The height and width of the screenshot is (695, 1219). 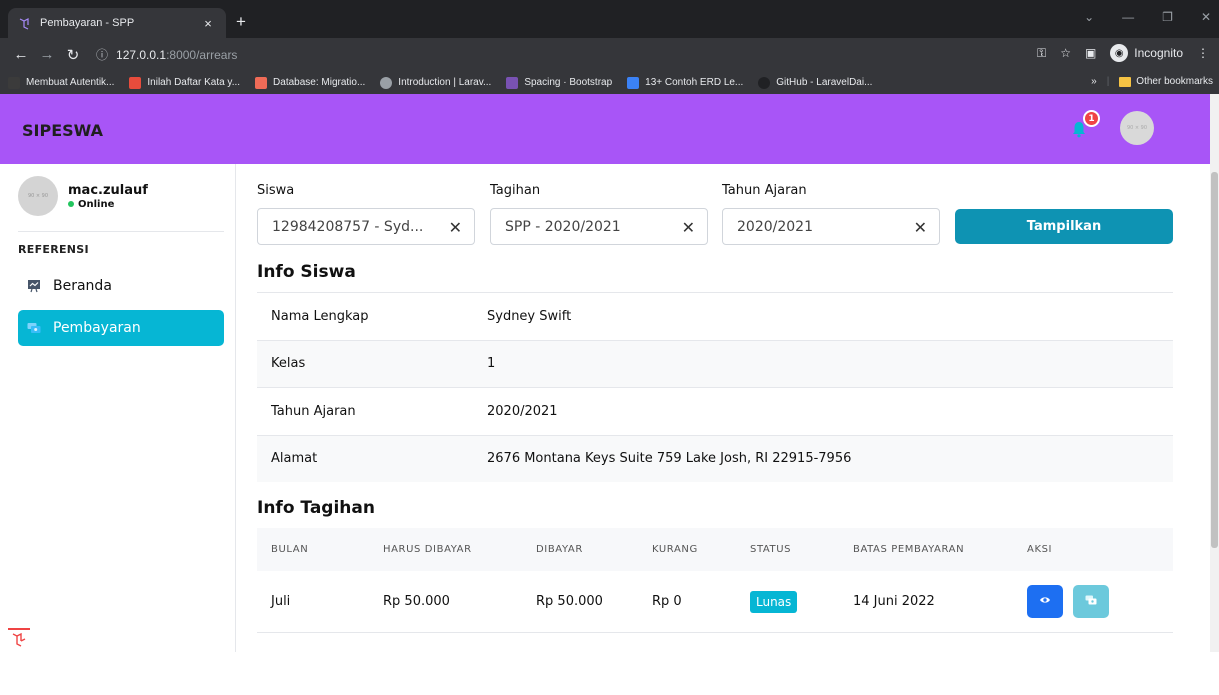 I want to click on row-key: Alamat, so click(x=294, y=459).